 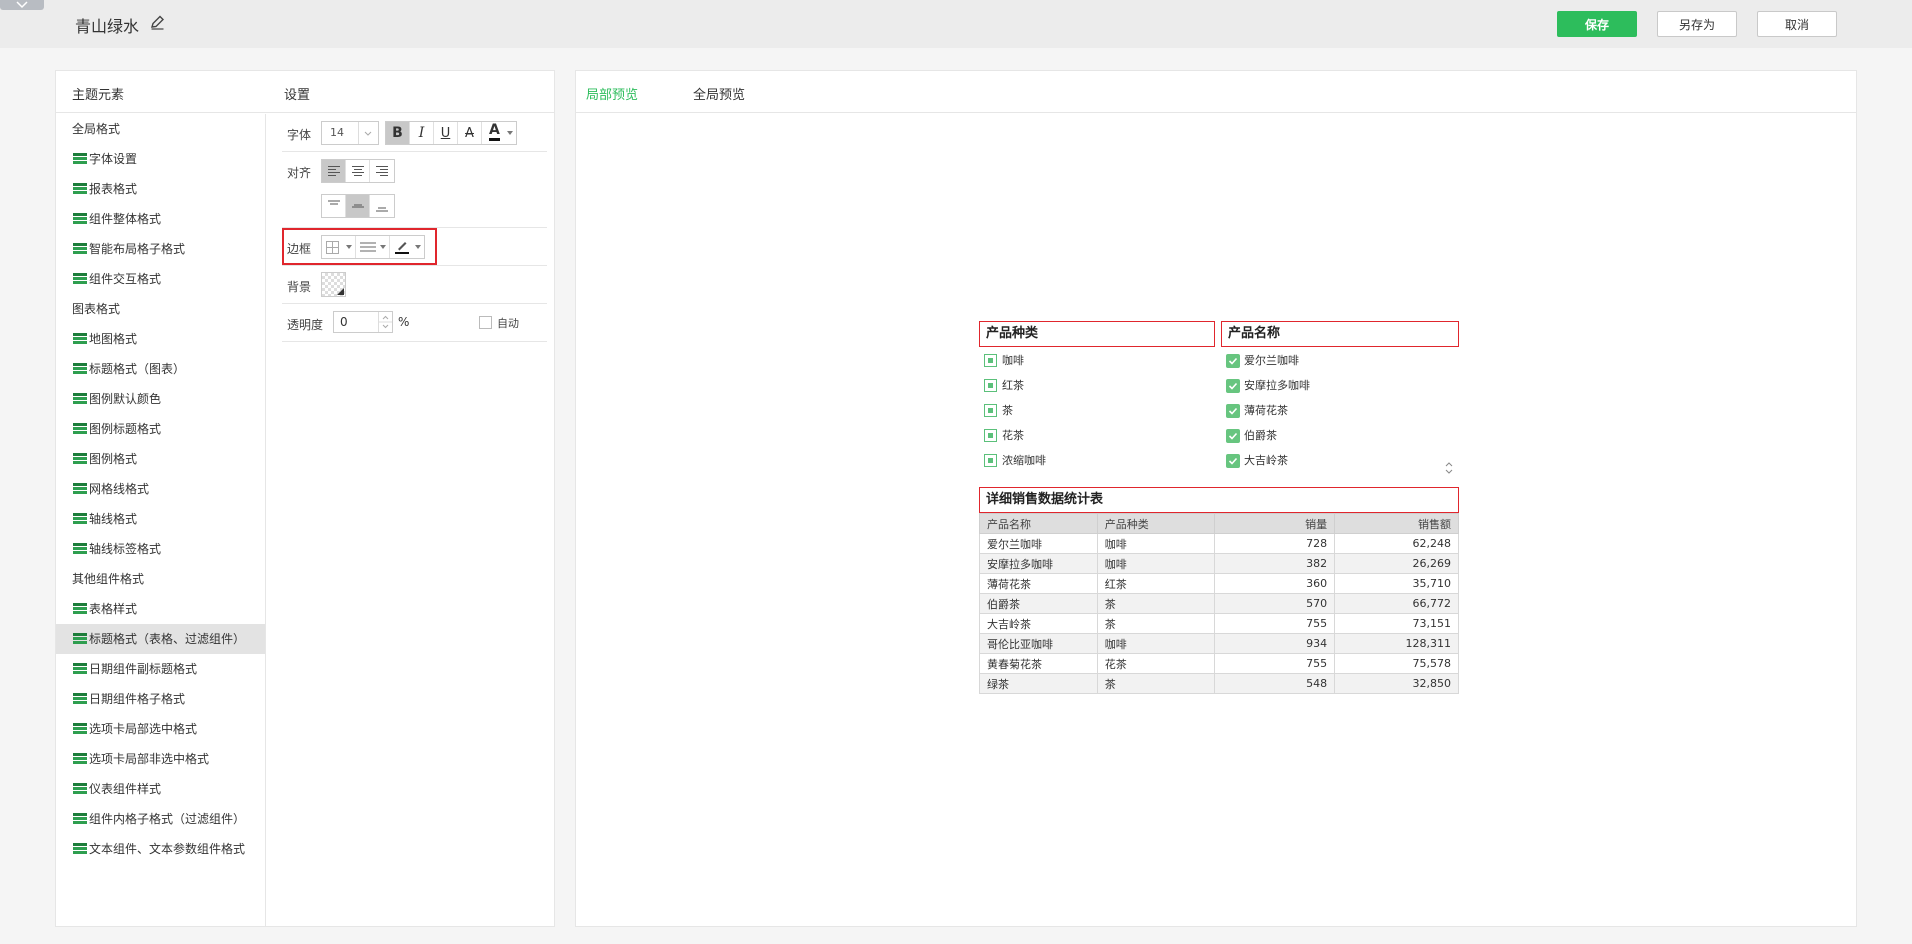 What do you see at coordinates (334, 171) in the screenshot?
I see `align-left-button` at bounding box center [334, 171].